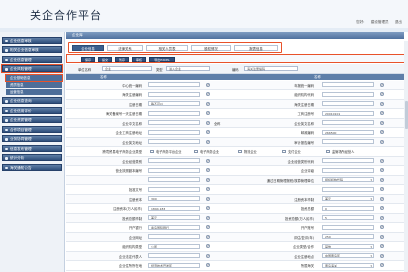  What do you see at coordinates (34, 84) in the screenshot?
I see `sidebar-subitem-qualification: 资质信息` at bounding box center [34, 84].